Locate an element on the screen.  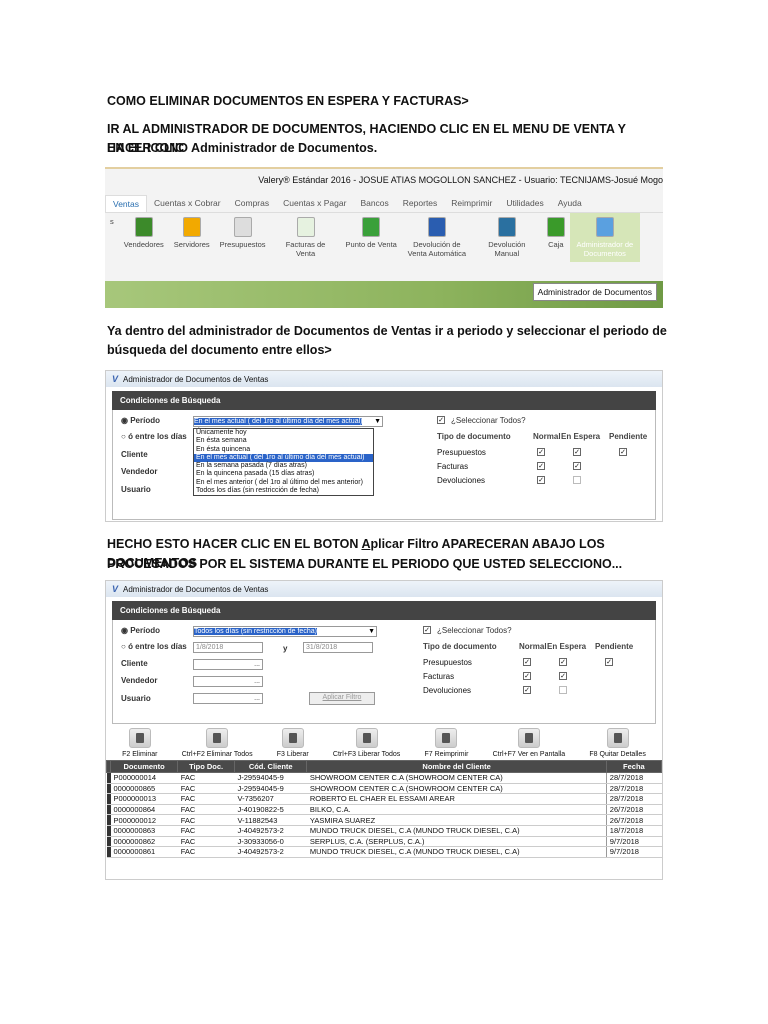
toolbar-button: F2 Eliminar is located at coordinates (140, 743).